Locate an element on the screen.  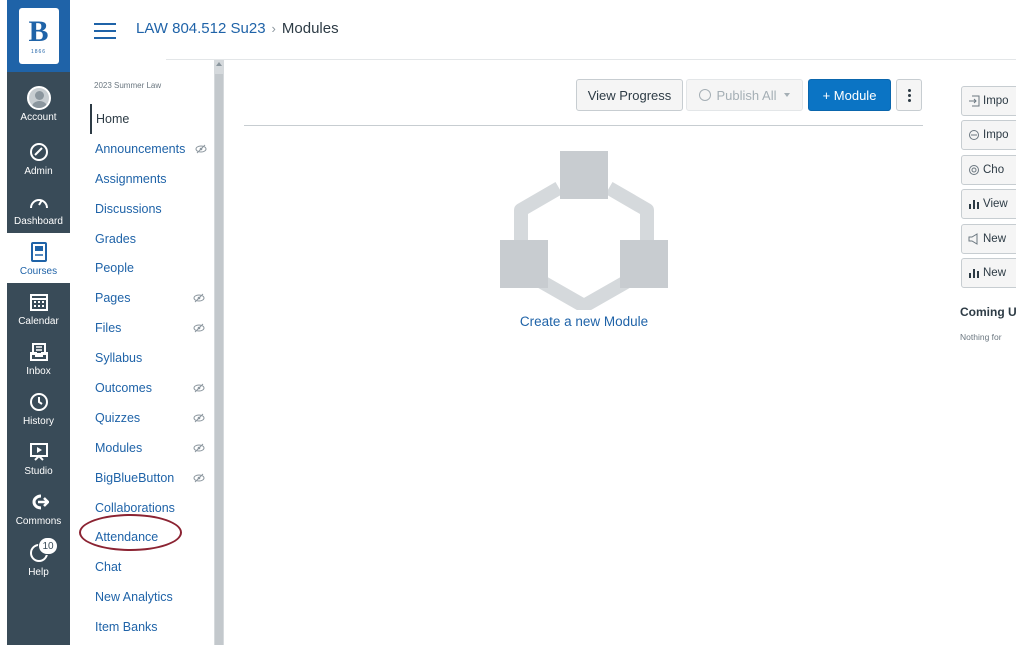
logo-letter: B is located at coordinates (38, 31).